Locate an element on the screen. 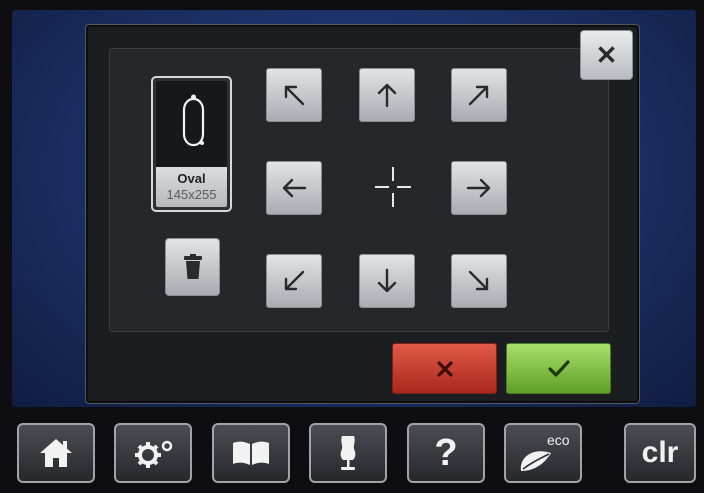 Image resolution: width=704 pixels, height=493 pixels. help-icon: ? is located at coordinates (446, 452).